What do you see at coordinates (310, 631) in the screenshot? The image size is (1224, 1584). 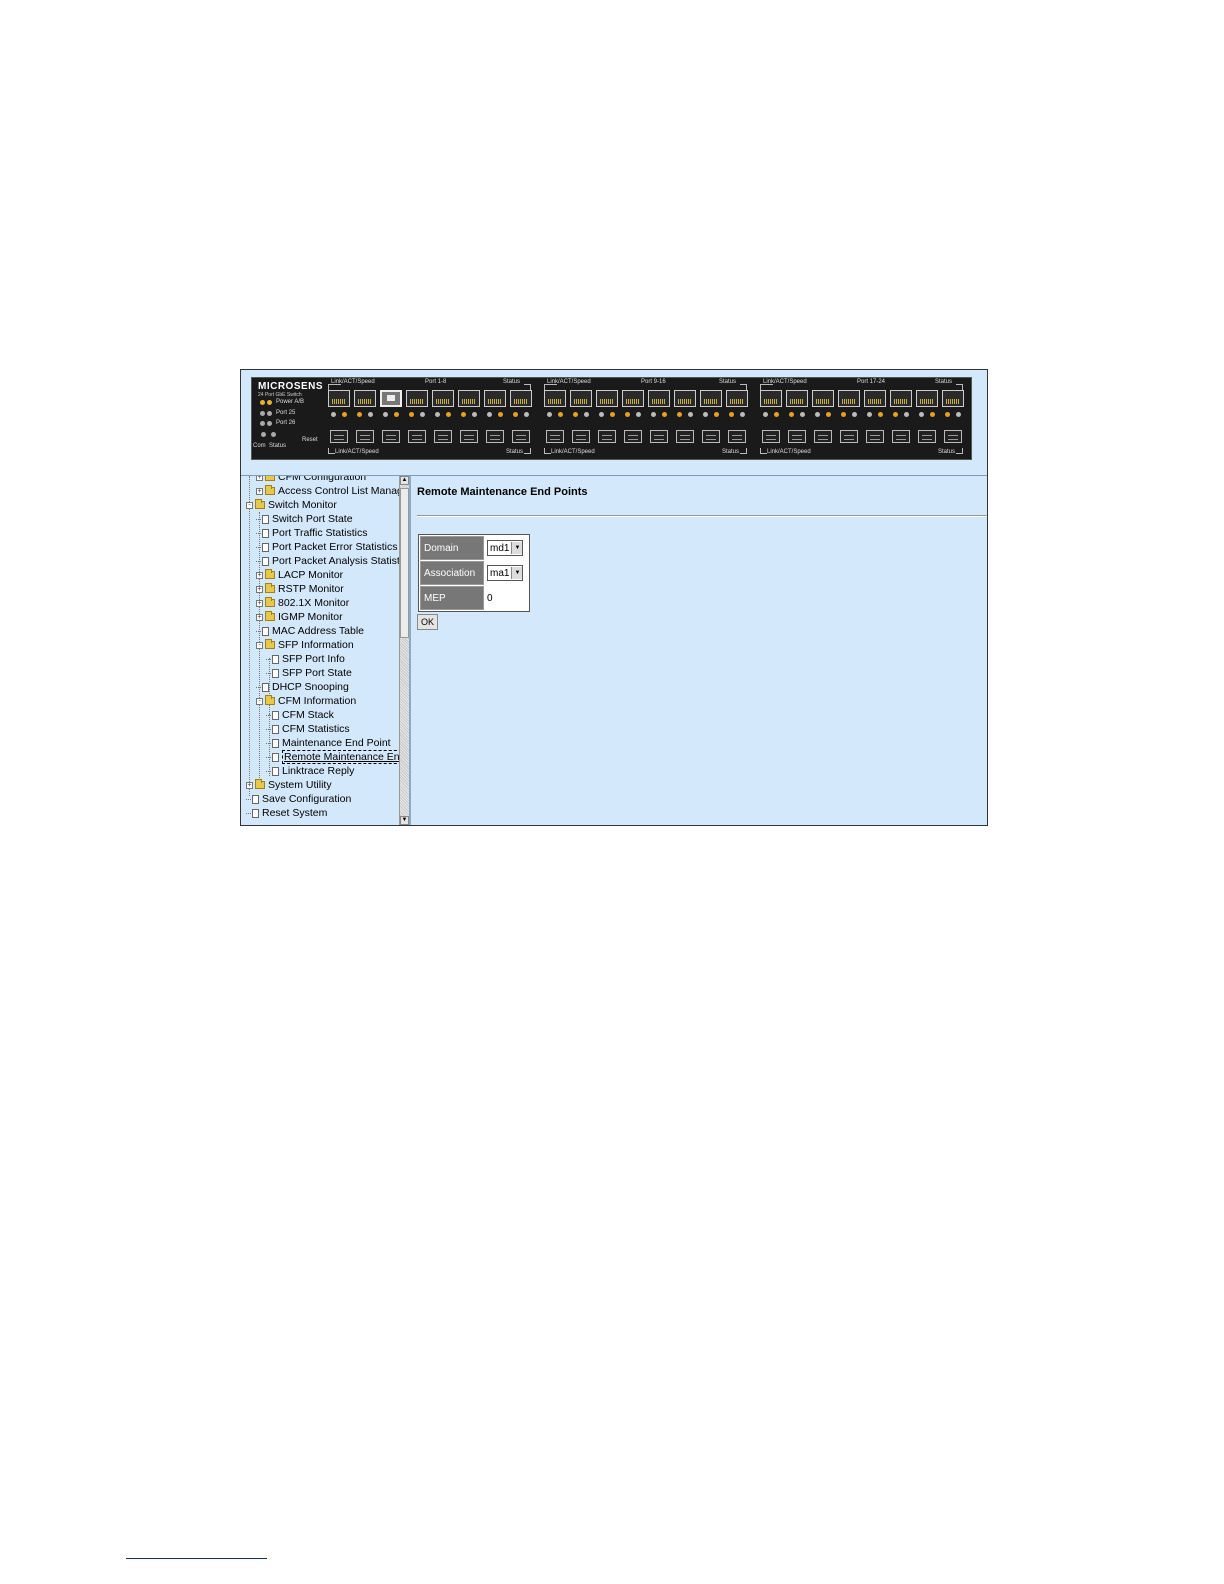 I see `tree-item-mac-address-table: MAC Address Table` at bounding box center [310, 631].